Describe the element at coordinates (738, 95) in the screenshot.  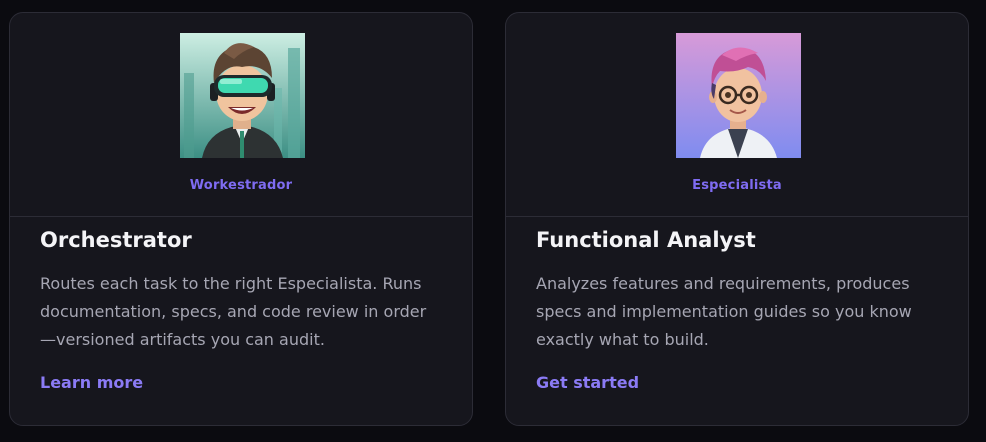
I see `glasses-scientist-avatar` at that location.